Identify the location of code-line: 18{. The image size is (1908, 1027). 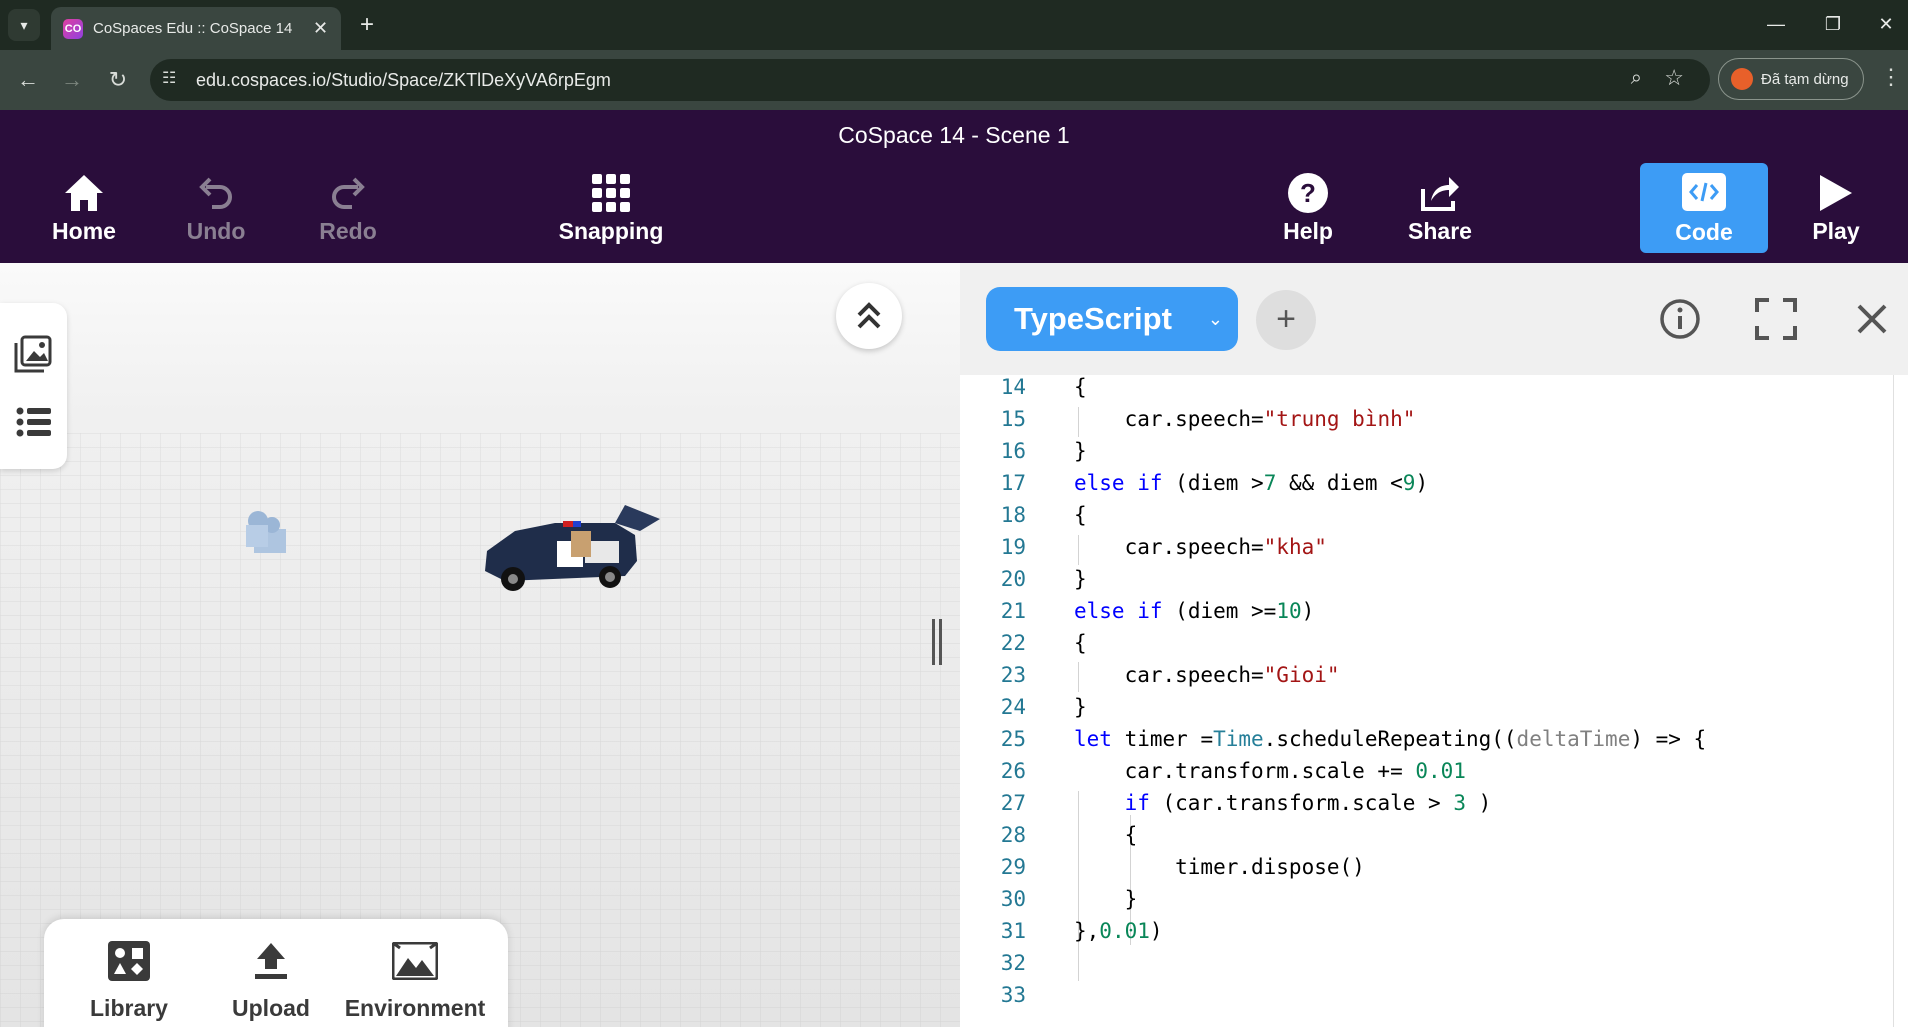
(1430, 519).